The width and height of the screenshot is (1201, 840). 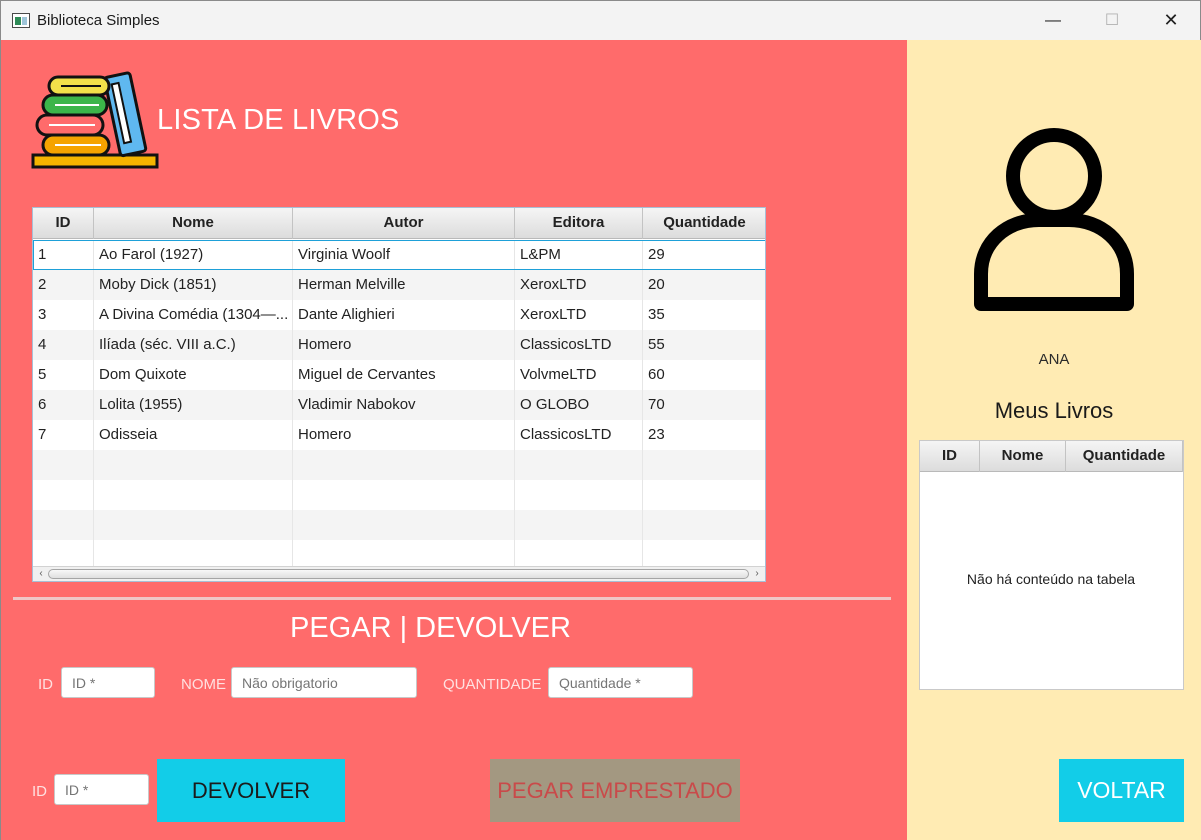 What do you see at coordinates (1121, 790) in the screenshot?
I see `voltar-button: VOLTAR` at bounding box center [1121, 790].